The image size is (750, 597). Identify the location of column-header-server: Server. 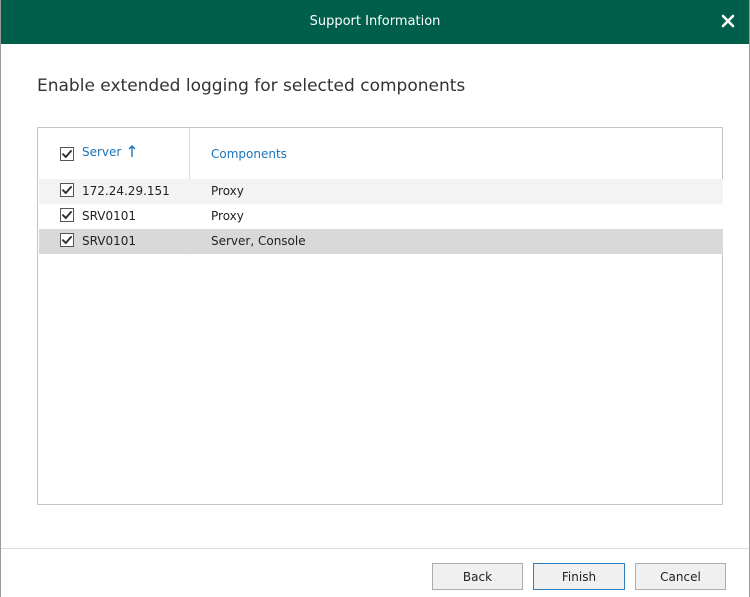
(109, 153).